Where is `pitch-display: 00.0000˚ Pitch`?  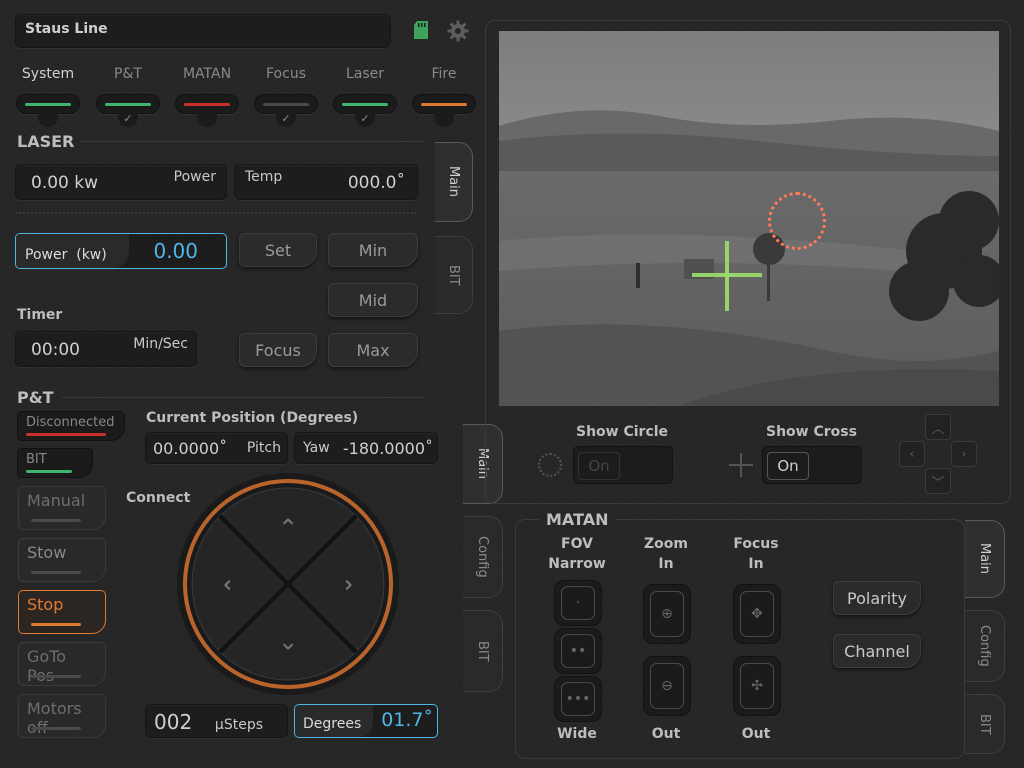
pitch-display: 00.0000˚ Pitch is located at coordinates (216, 448).